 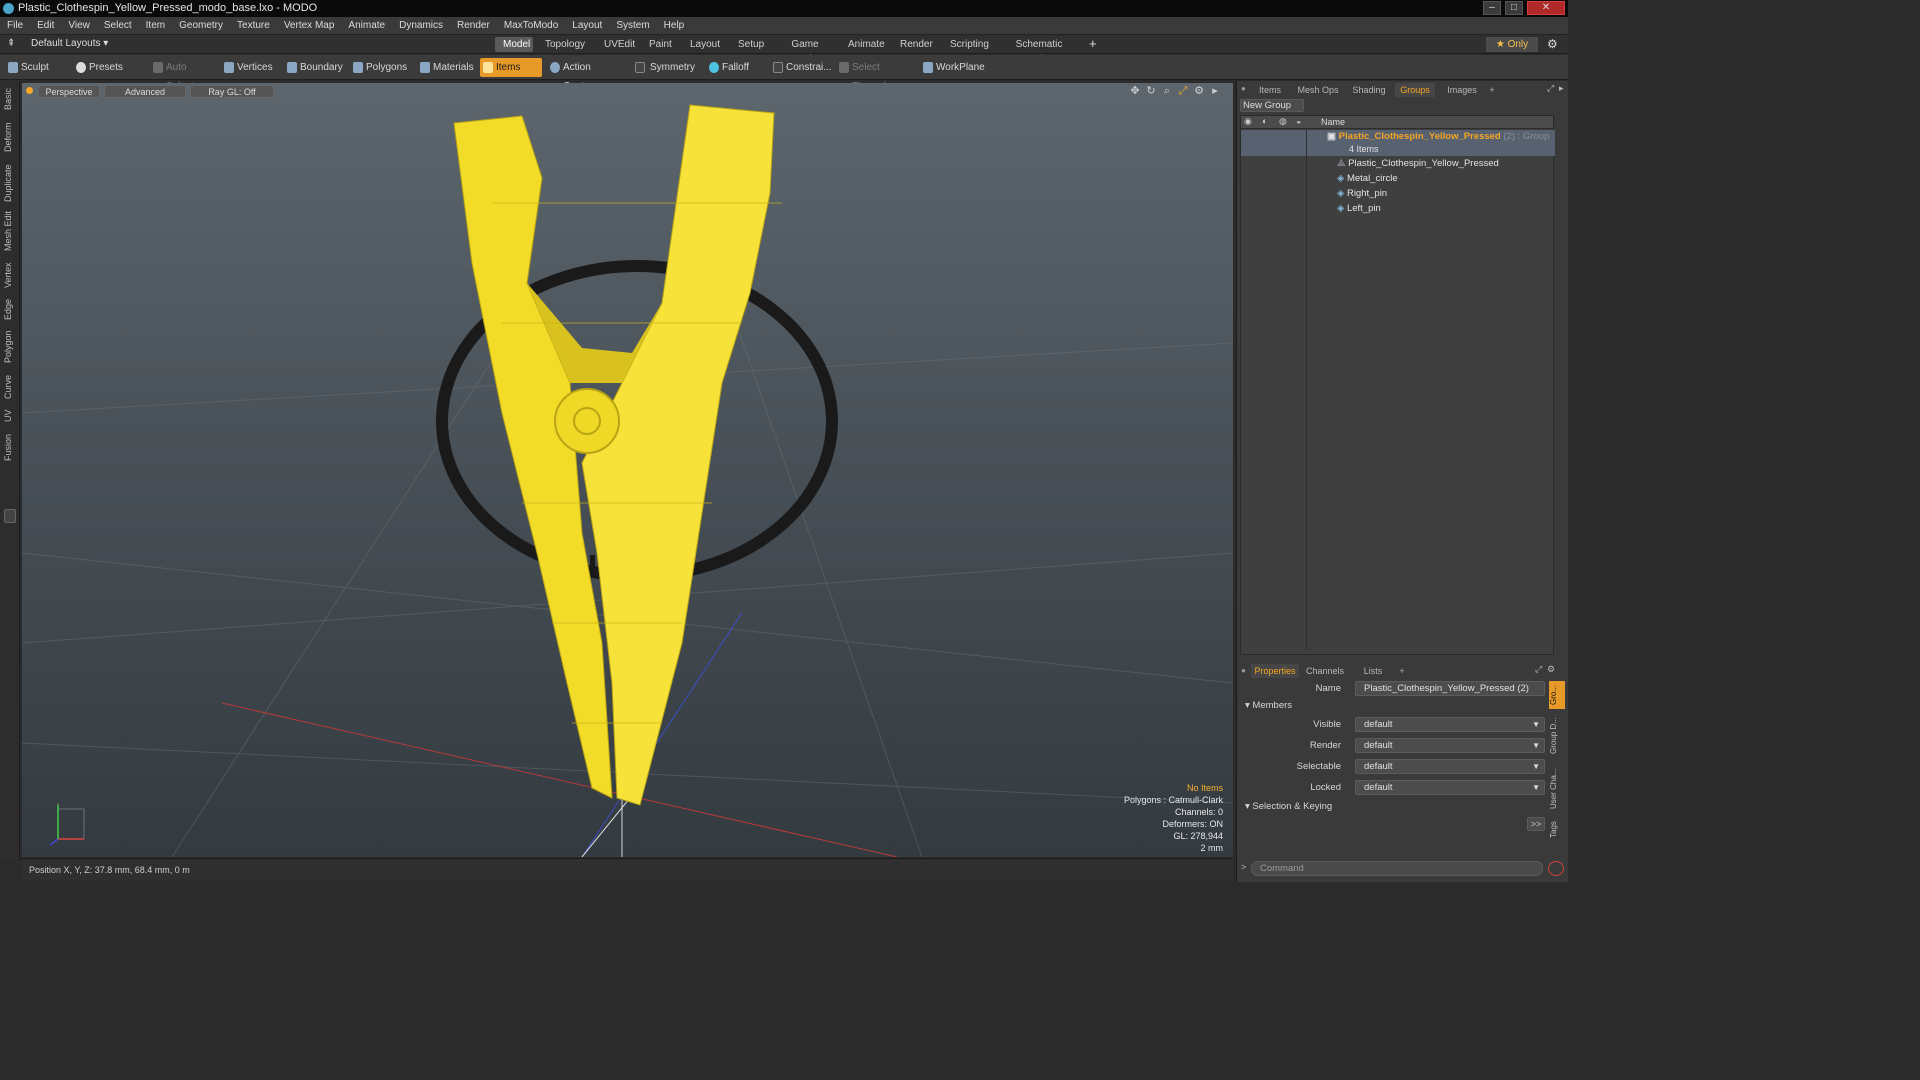 I want to click on falloff-button: Falloff, so click(x=736, y=67).